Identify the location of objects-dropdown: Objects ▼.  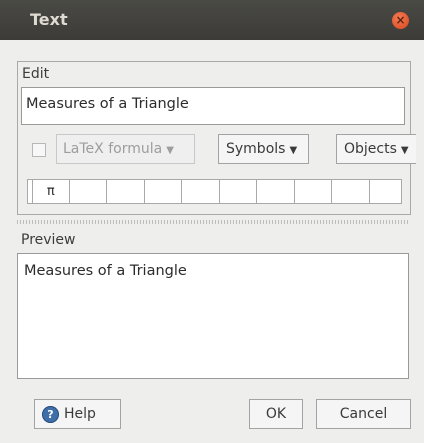
(376, 149).